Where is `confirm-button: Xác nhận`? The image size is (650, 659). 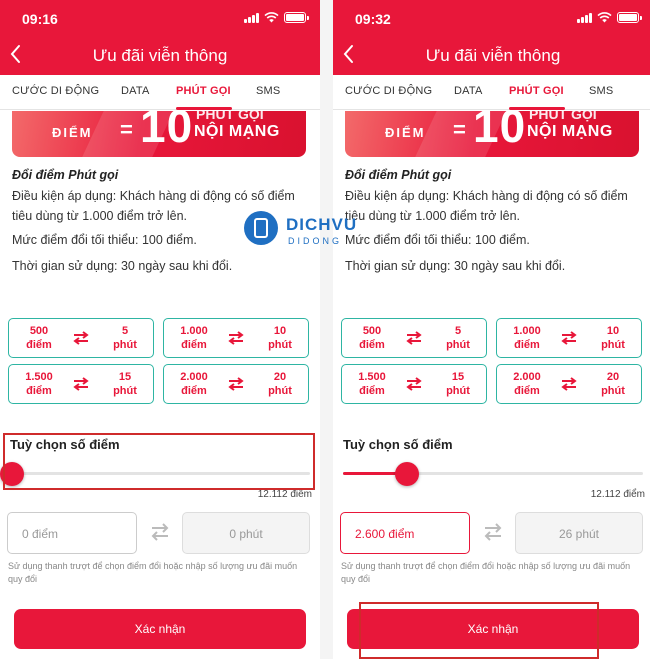
confirm-button: Xác nhận is located at coordinates (160, 629).